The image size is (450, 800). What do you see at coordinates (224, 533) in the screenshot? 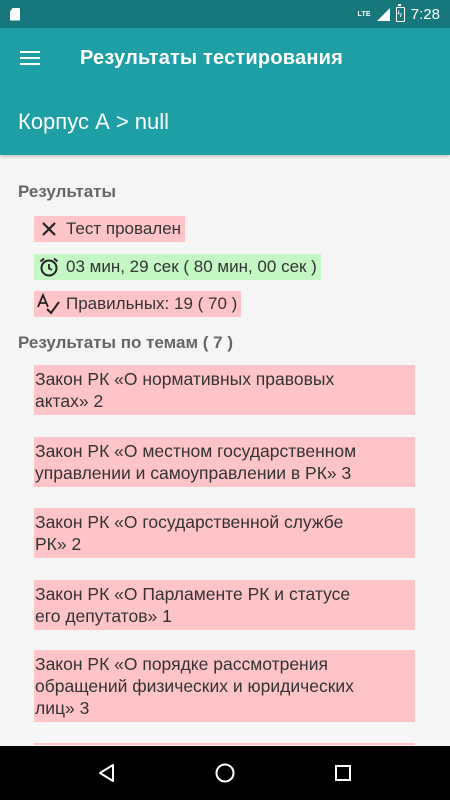
I see `topic-item: Закон РК «О государственной службе РК» 2` at bounding box center [224, 533].